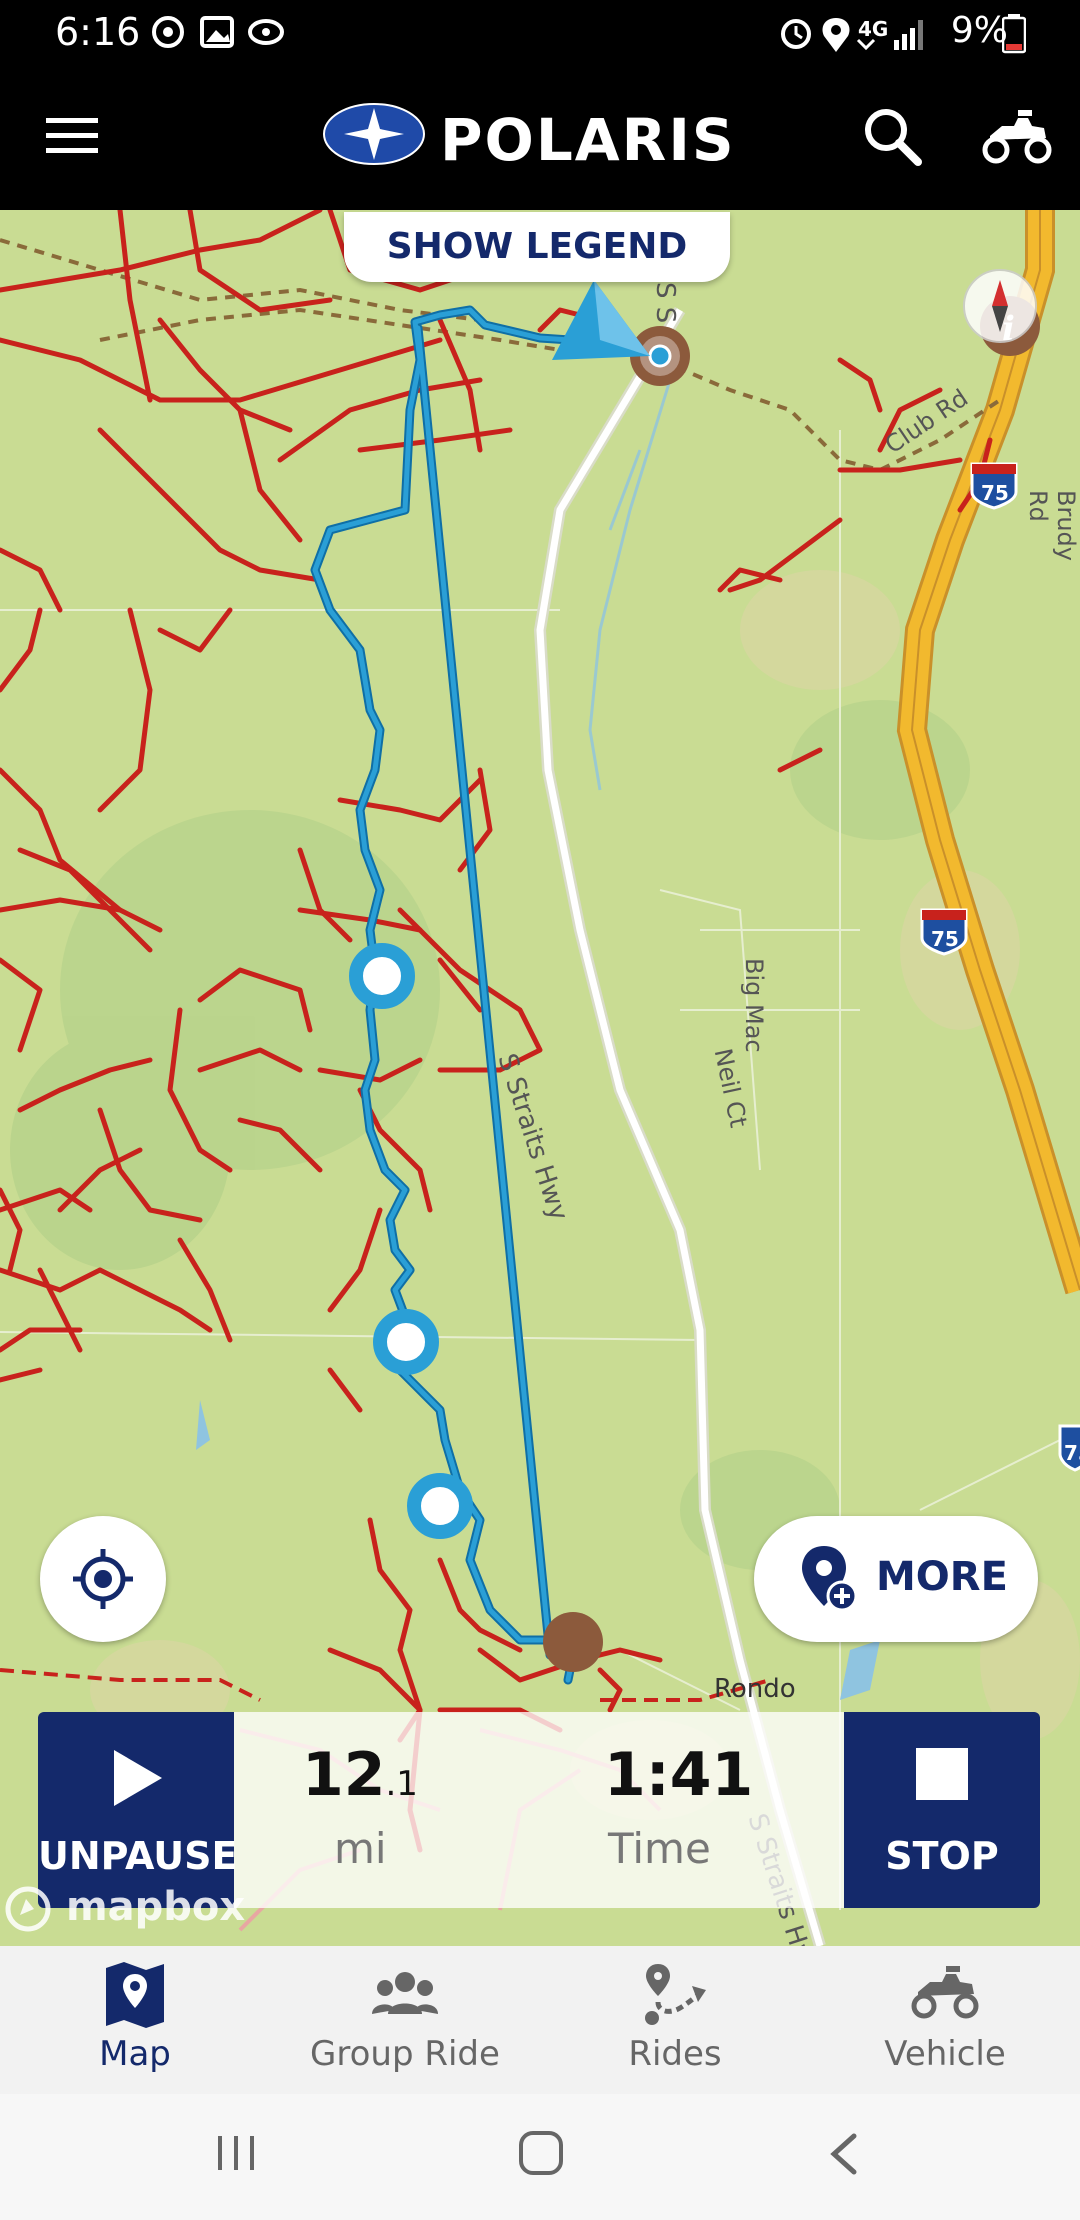  I want to click on system-navigation-bar, so click(540, 2157).